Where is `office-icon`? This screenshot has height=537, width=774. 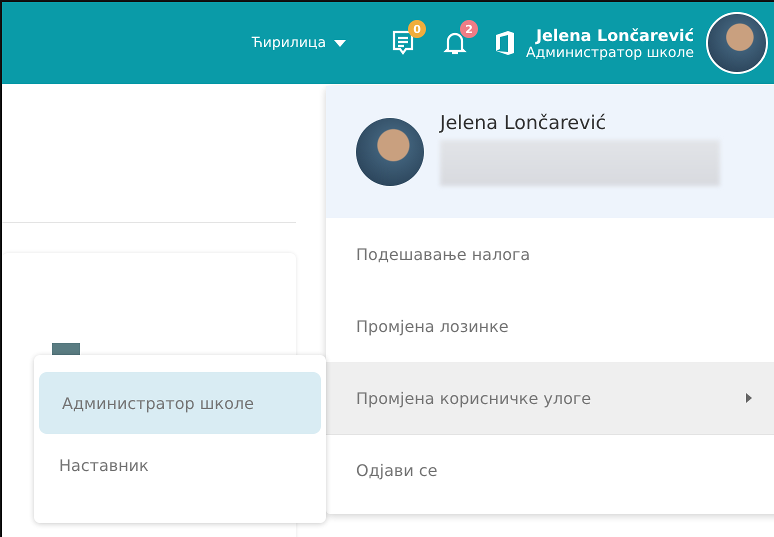
office-icon is located at coordinates (505, 43).